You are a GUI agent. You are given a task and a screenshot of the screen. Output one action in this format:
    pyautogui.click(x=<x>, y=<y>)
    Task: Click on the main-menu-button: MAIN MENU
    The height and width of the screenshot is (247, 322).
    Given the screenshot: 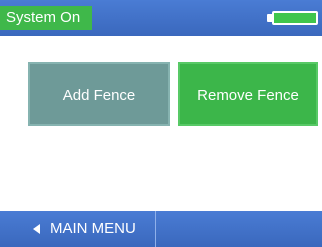 What is the action you would take?
    pyautogui.click(x=78, y=229)
    